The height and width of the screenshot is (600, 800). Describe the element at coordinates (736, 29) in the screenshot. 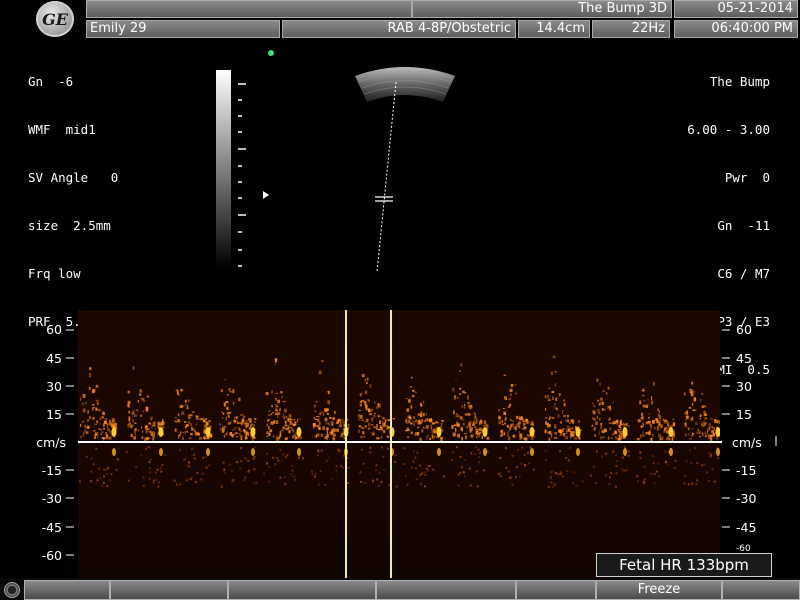

I see `time-label: 06:40:00 PM` at that location.